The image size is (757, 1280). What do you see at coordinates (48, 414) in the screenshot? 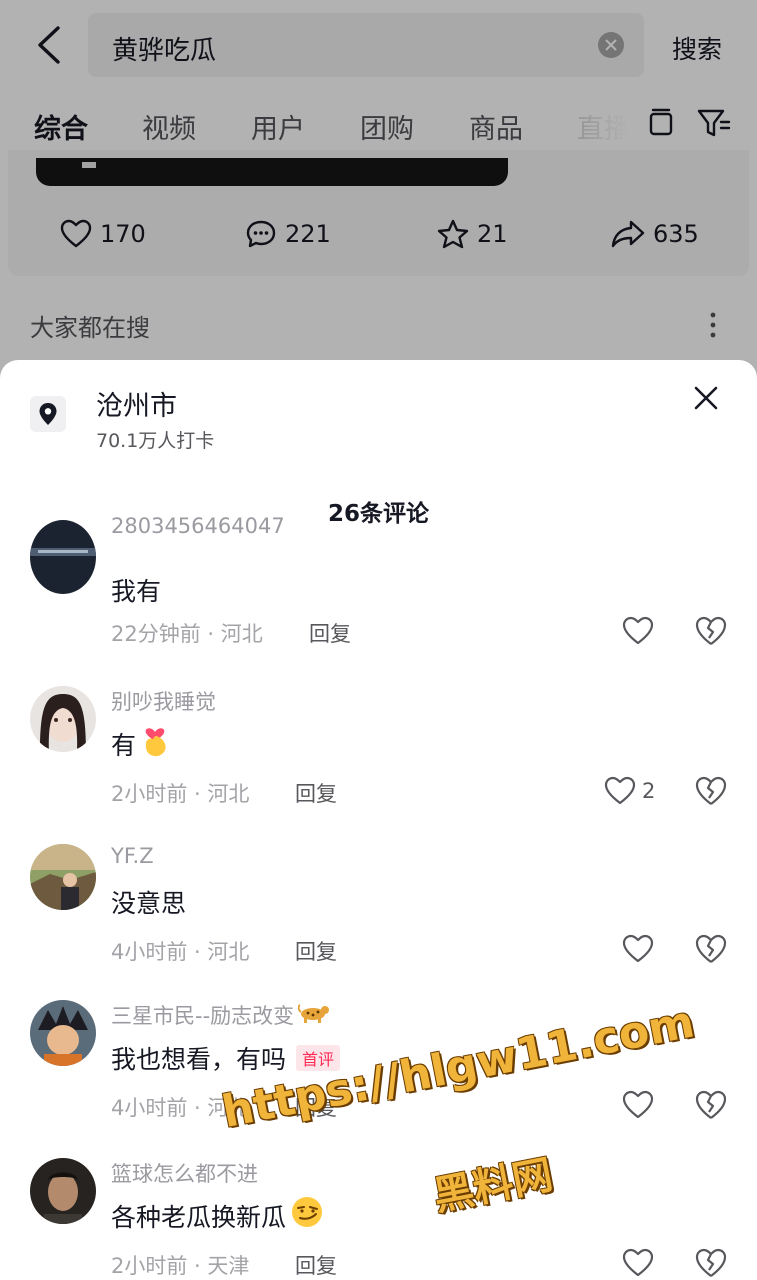
I see `location-pin-icon` at bounding box center [48, 414].